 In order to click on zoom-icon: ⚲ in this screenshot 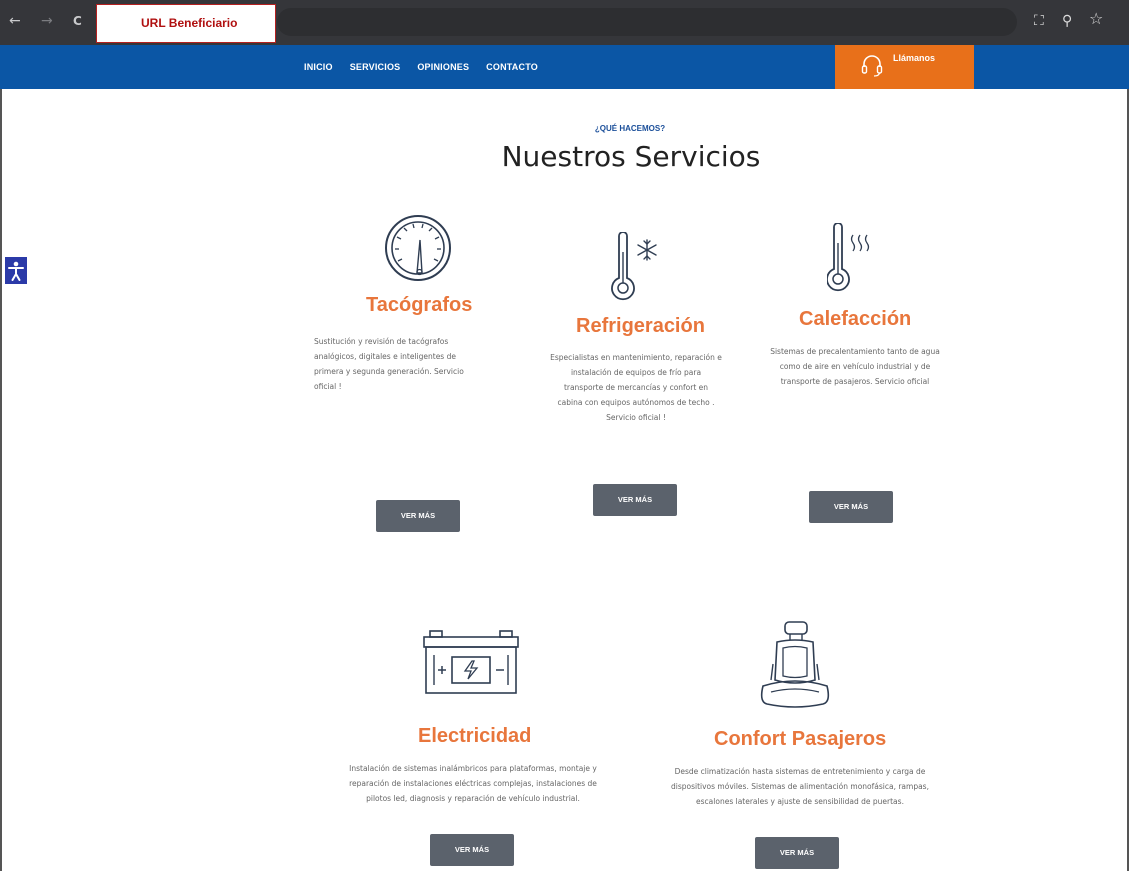, I will do `click(1067, 21)`.